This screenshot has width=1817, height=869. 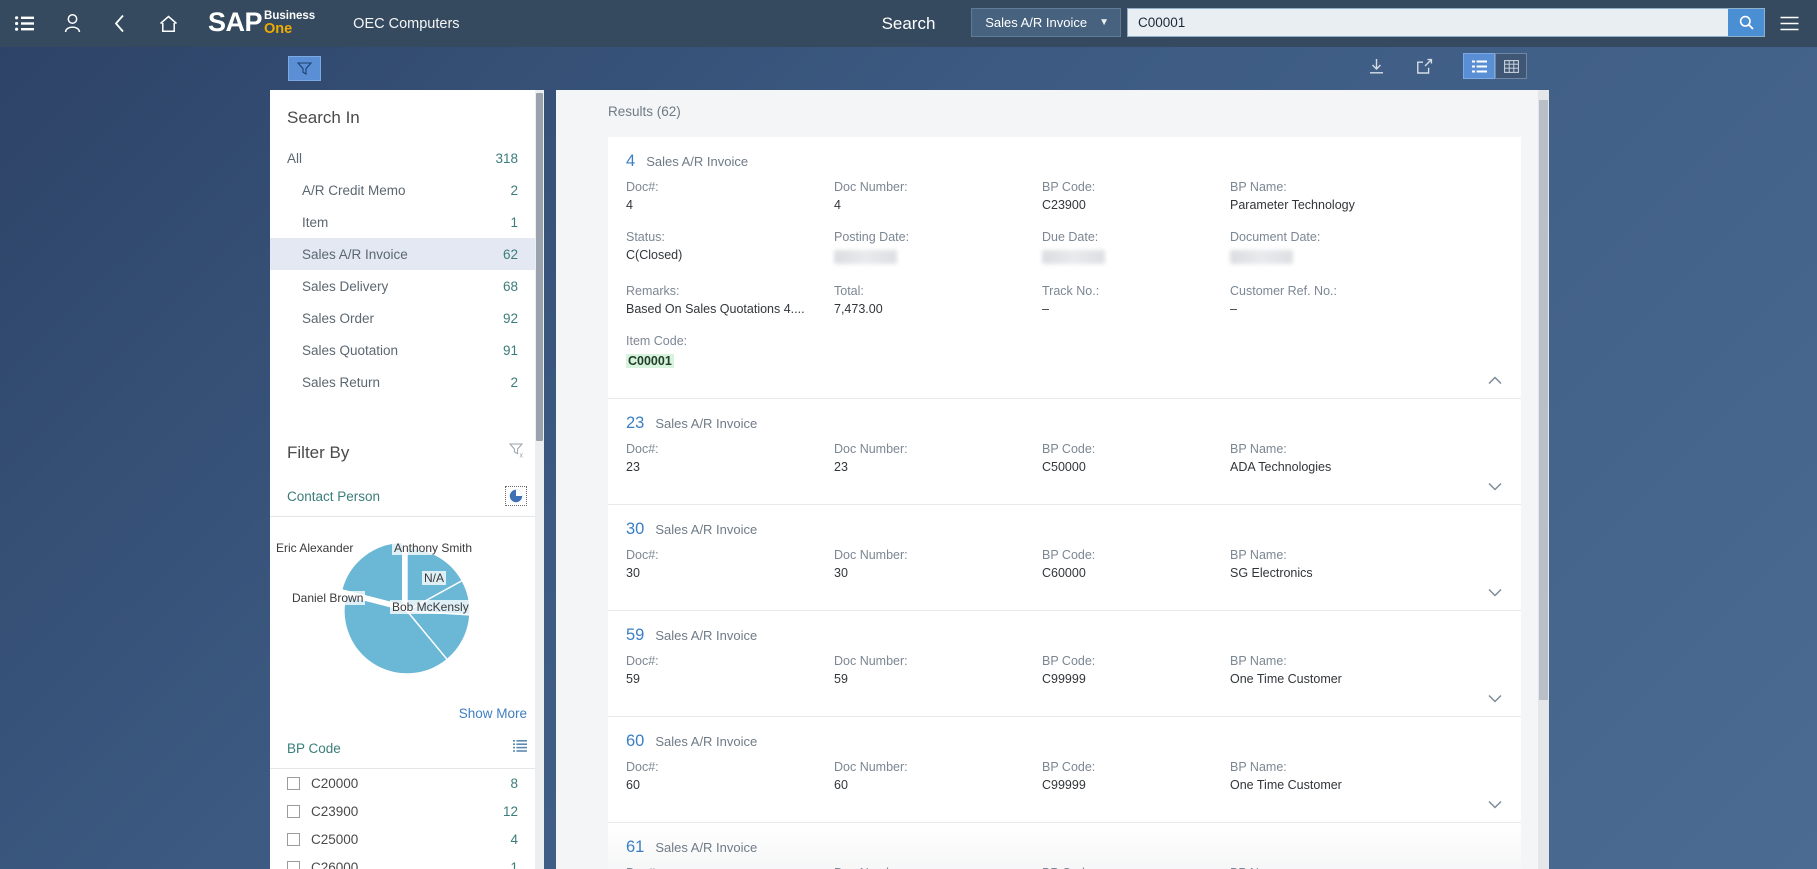 What do you see at coordinates (1789, 23) in the screenshot?
I see `list-menu-icon` at bounding box center [1789, 23].